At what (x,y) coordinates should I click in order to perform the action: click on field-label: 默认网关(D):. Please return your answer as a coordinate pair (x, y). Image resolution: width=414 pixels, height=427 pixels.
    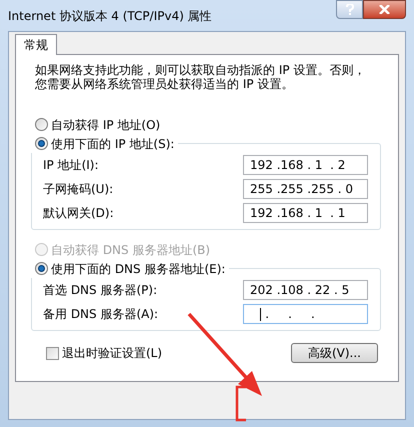
    Looking at the image, I should click on (78, 213).